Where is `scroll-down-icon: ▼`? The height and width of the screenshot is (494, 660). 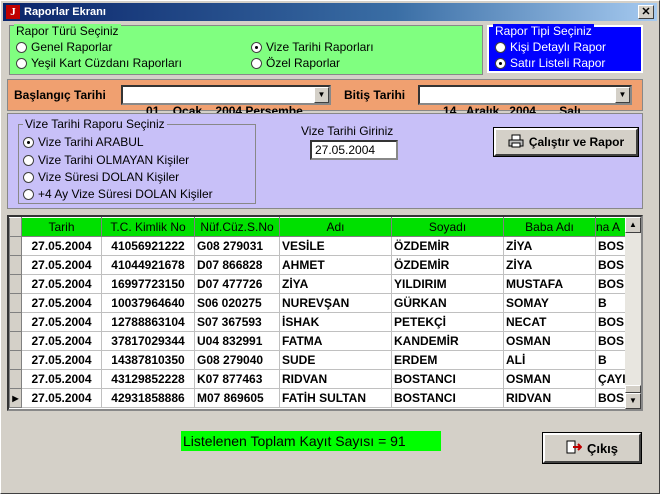
scroll-down-icon: ▼ is located at coordinates (633, 401).